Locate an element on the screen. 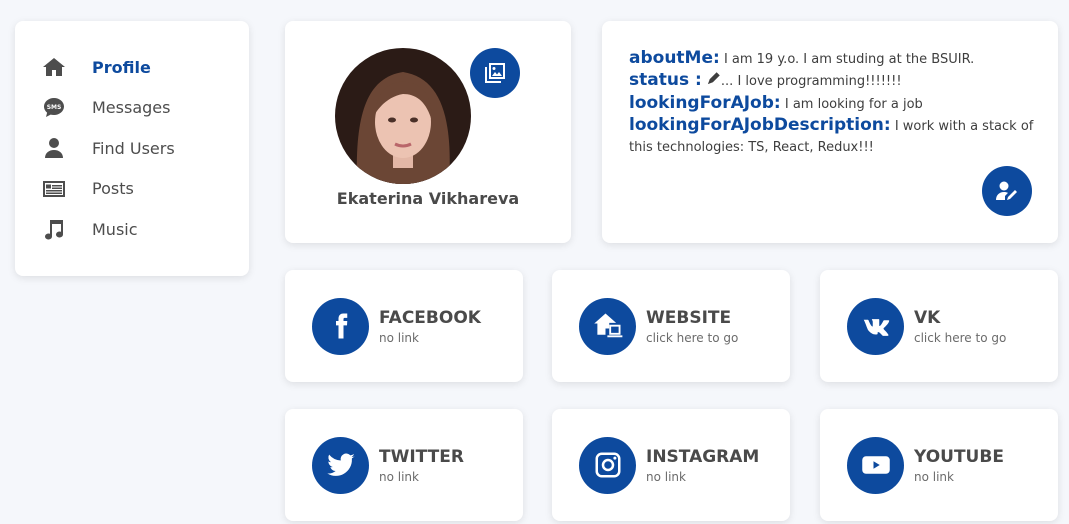 The height and width of the screenshot is (524, 1069). social-name: TWITTER is located at coordinates (421, 456).